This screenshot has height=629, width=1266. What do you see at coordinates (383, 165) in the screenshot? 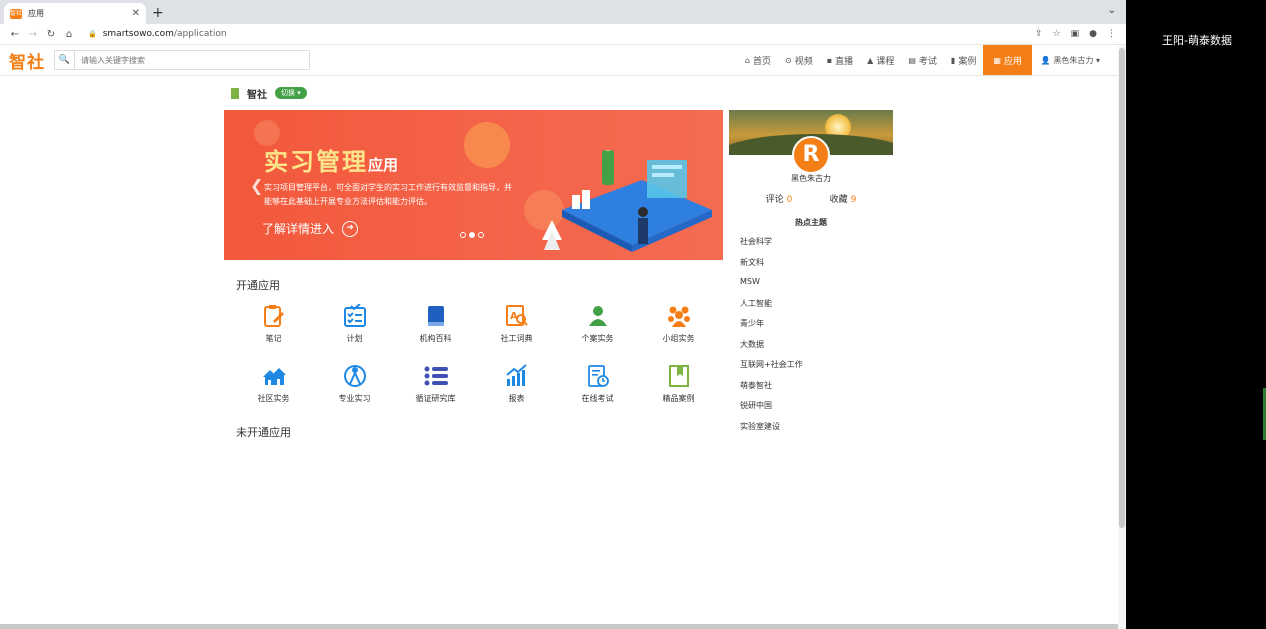
I see `banner-title-sub: 应用` at bounding box center [383, 165].